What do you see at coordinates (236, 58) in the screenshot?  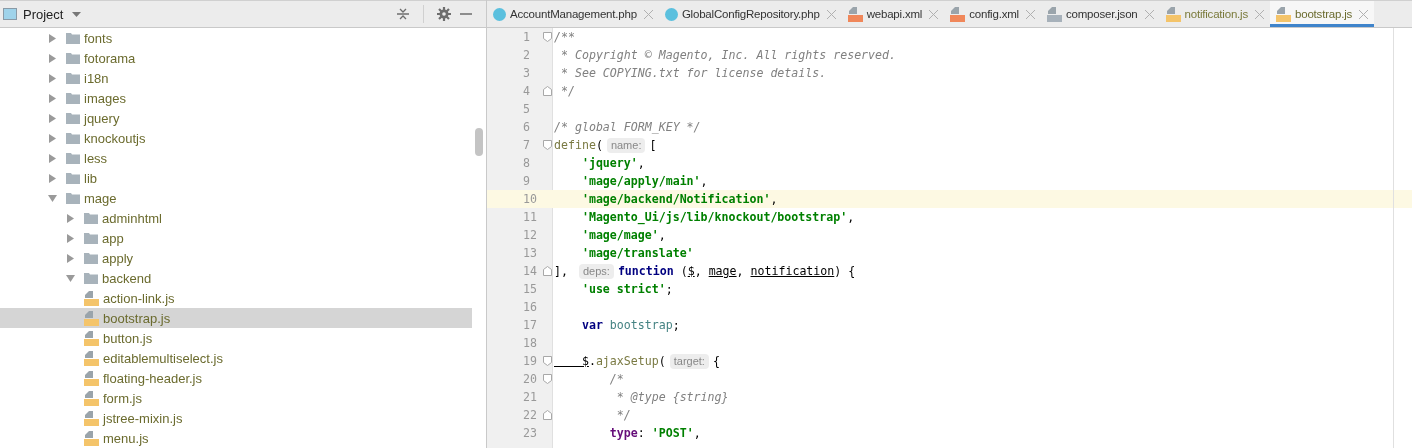 I see `tree-item: fotorama` at bounding box center [236, 58].